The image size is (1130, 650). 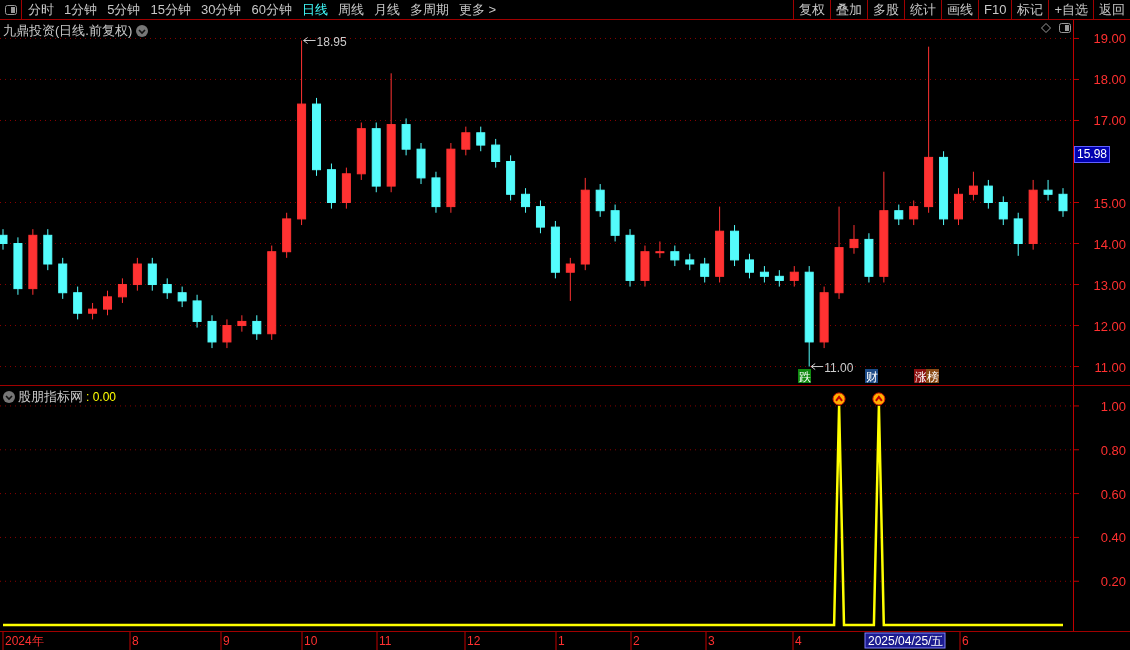 What do you see at coordinates (101, 397) in the screenshot?
I see `indicator-value: : 0.00` at bounding box center [101, 397].